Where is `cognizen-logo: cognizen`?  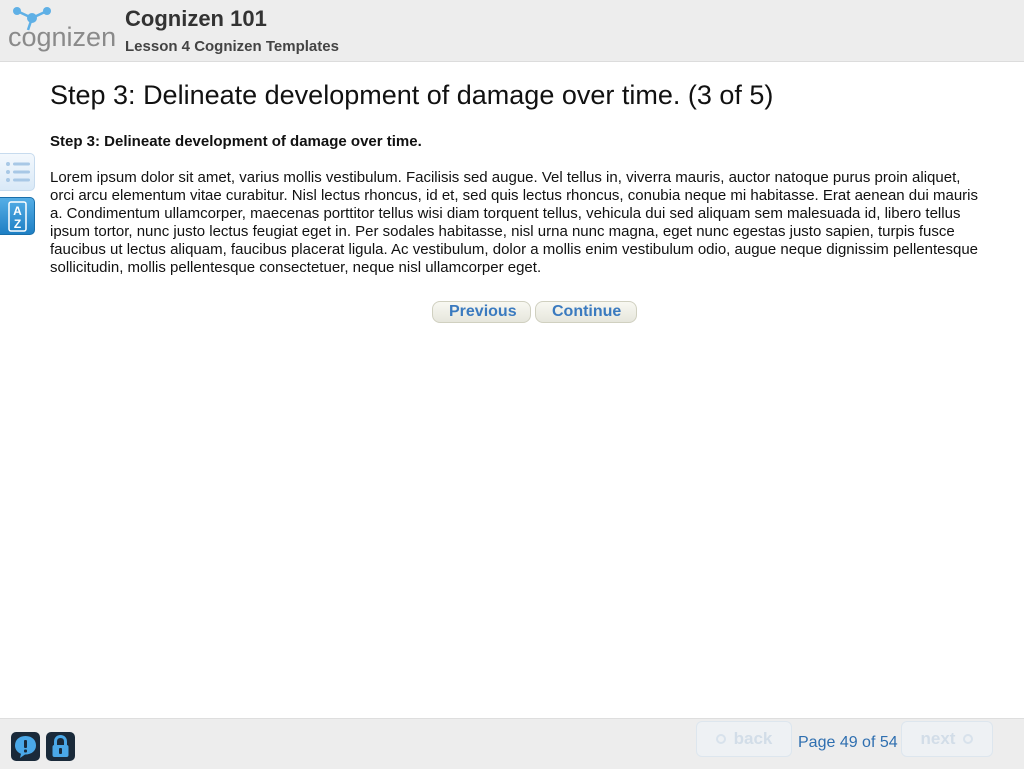 cognizen-logo: cognizen is located at coordinates (62, 29).